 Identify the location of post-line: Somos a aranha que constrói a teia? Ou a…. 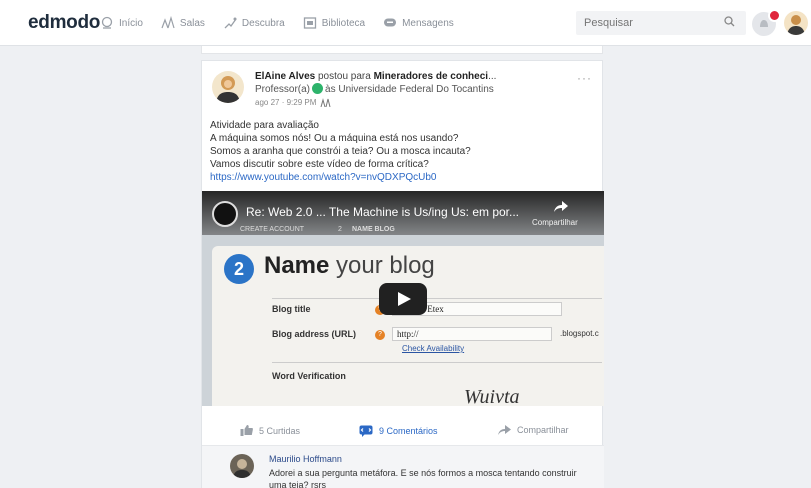
(340, 151).